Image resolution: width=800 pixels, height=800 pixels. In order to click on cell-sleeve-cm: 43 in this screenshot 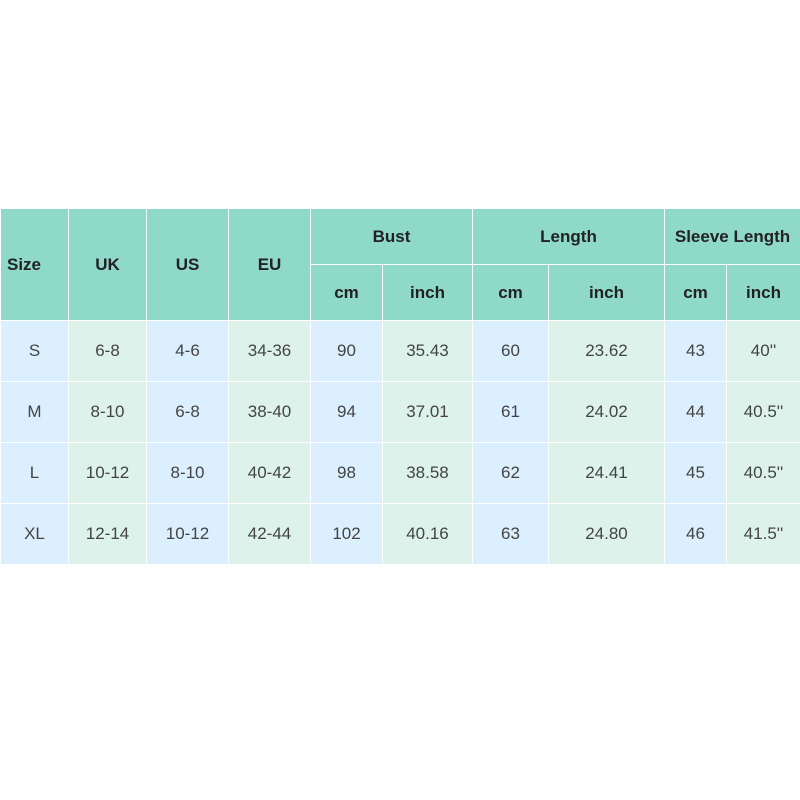, I will do `click(695, 351)`.